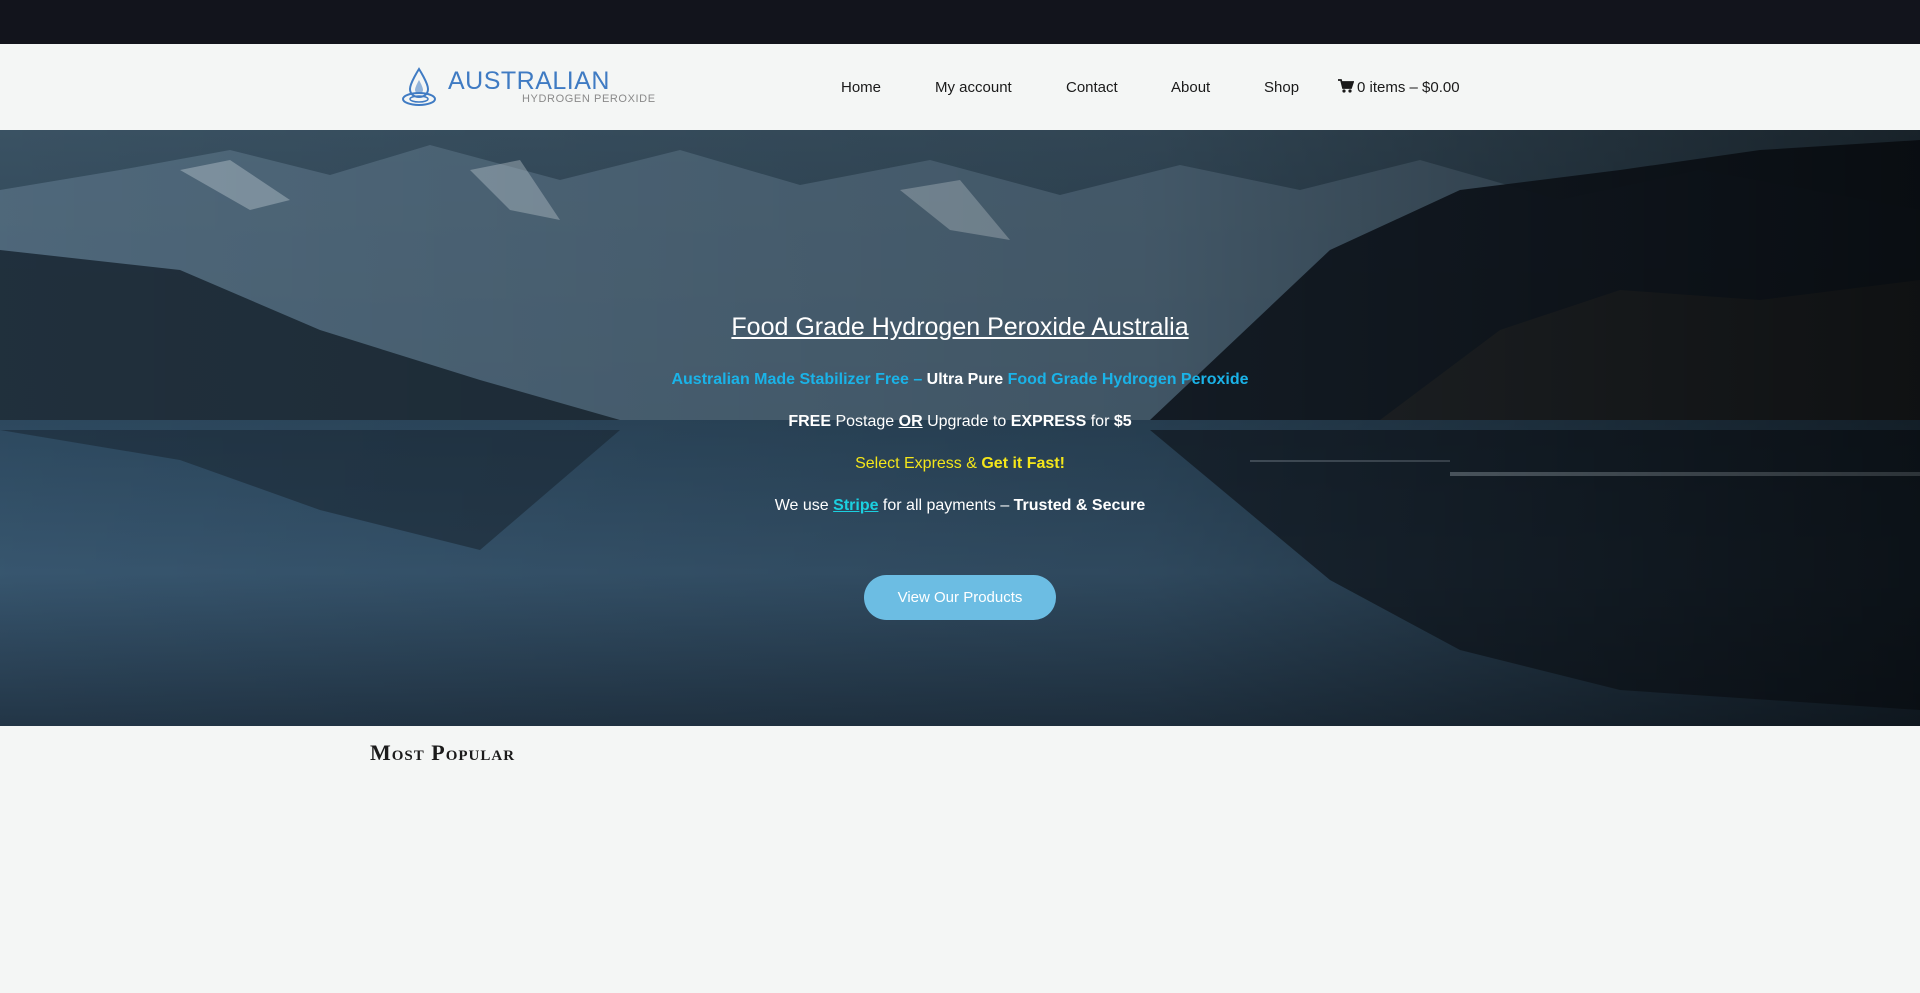  Describe the element at coordinates (1122, 421) in the screenshot. I see `postage-price: $5` at that location.